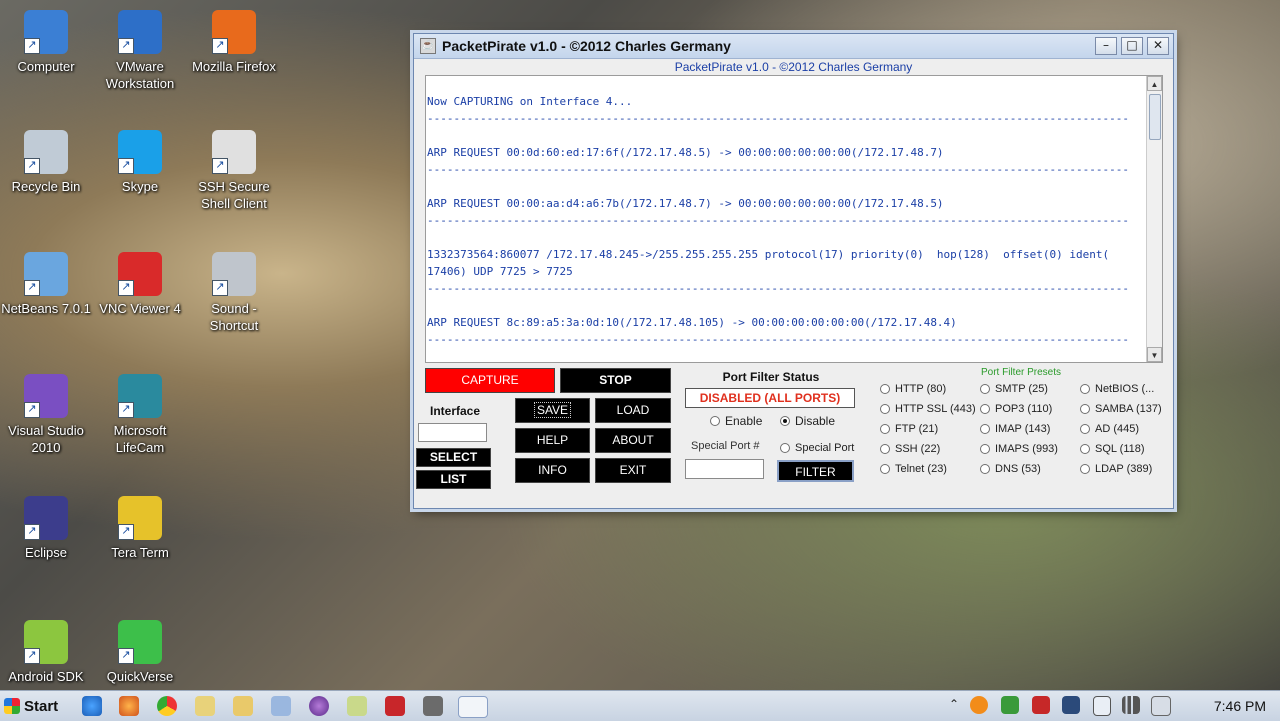 This screenshot has width=1280, height=721. Describe the element at coordinates (928, 409) in the screenshot. I see `preset-radio: HTTP SSL (443)` at that location.